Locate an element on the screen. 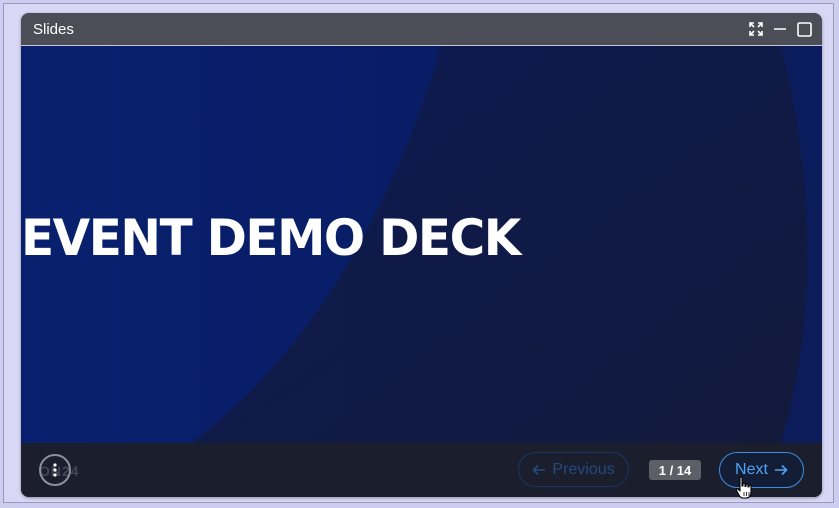 The width and height of the screenshot is (839, 508). window-controls is located at coordinates (780, 29).